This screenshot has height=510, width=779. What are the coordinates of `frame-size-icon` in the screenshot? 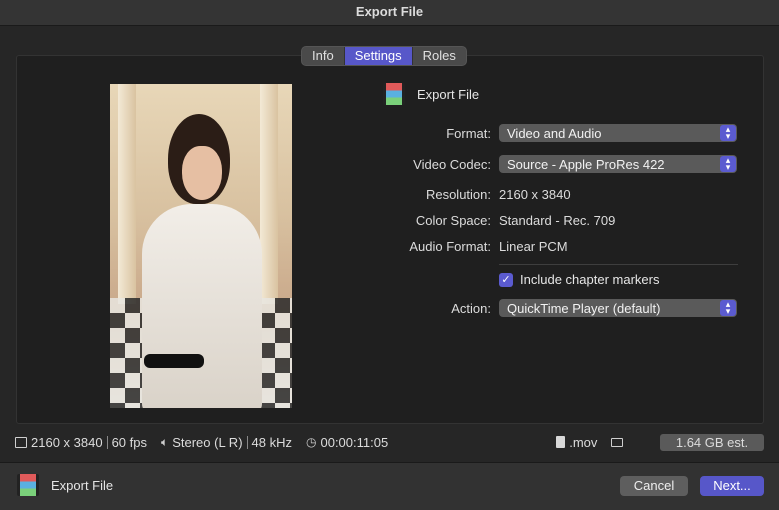 It's located at (21, 442).